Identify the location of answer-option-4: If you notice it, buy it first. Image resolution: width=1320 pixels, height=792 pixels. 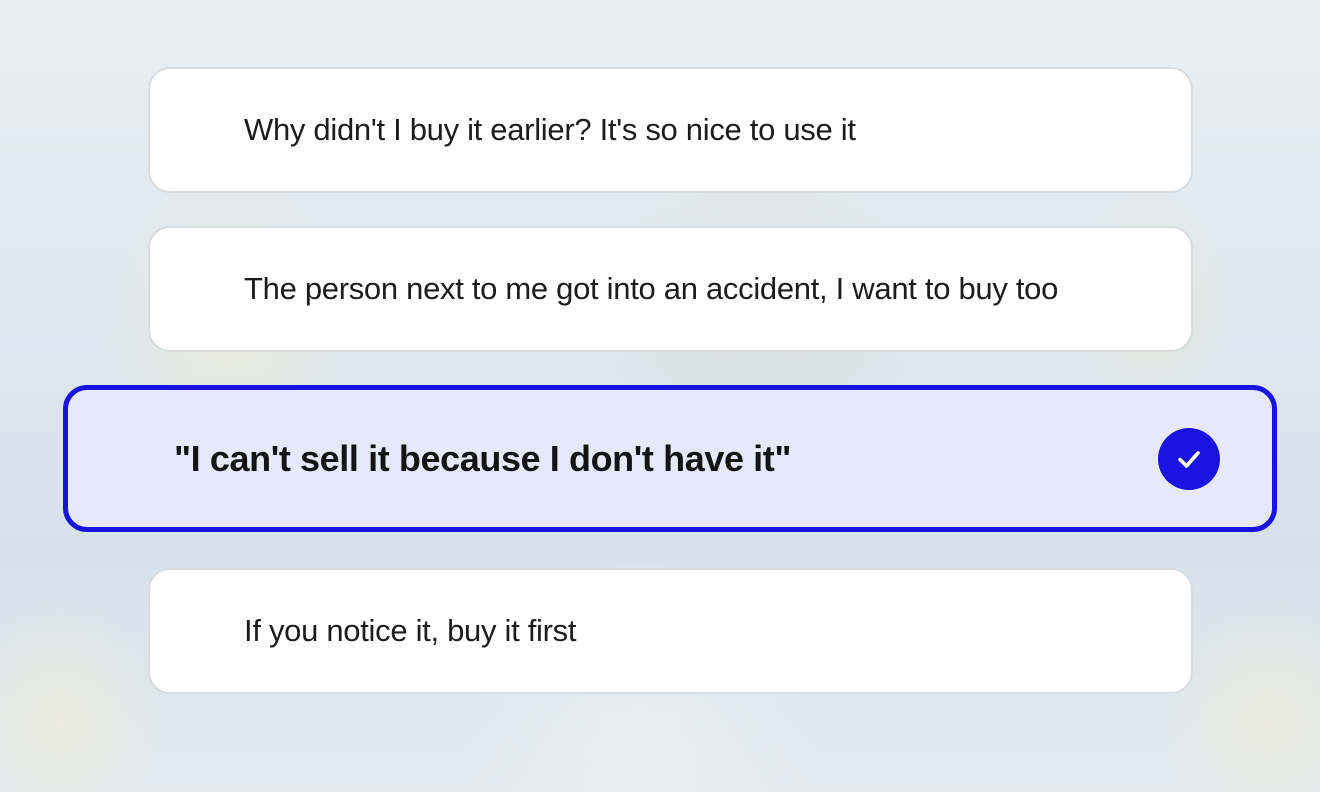
(670, 631).